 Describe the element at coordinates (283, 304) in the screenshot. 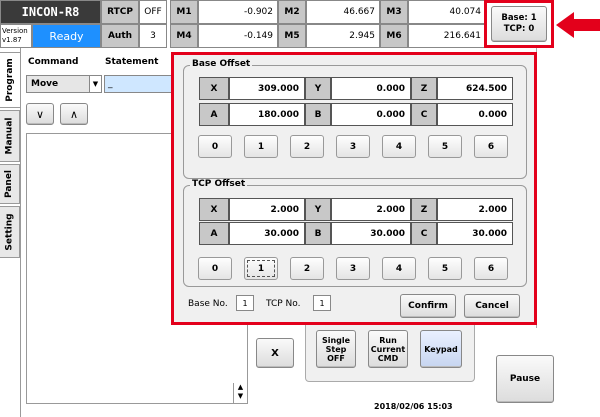

I see `tcp-no-label: TCP No.` at that location.